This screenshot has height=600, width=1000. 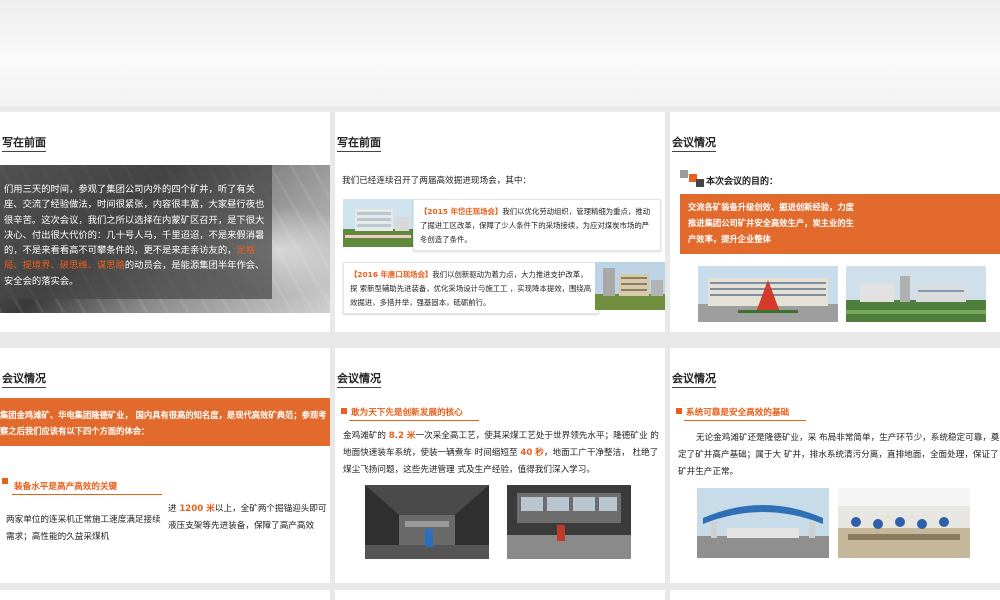 I want to click on sub-heading: 系统可靠是安全高效的基础, so click(x=738, y=413).